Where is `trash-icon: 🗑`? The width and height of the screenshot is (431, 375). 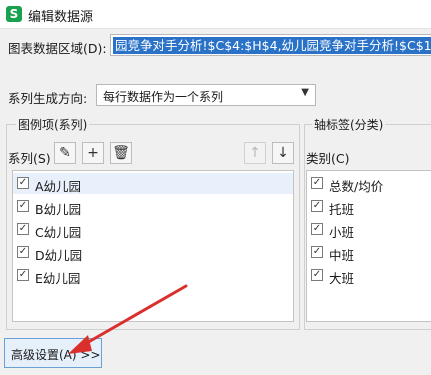
trash-icon: 🗑 is located at coordinates (121, 153).